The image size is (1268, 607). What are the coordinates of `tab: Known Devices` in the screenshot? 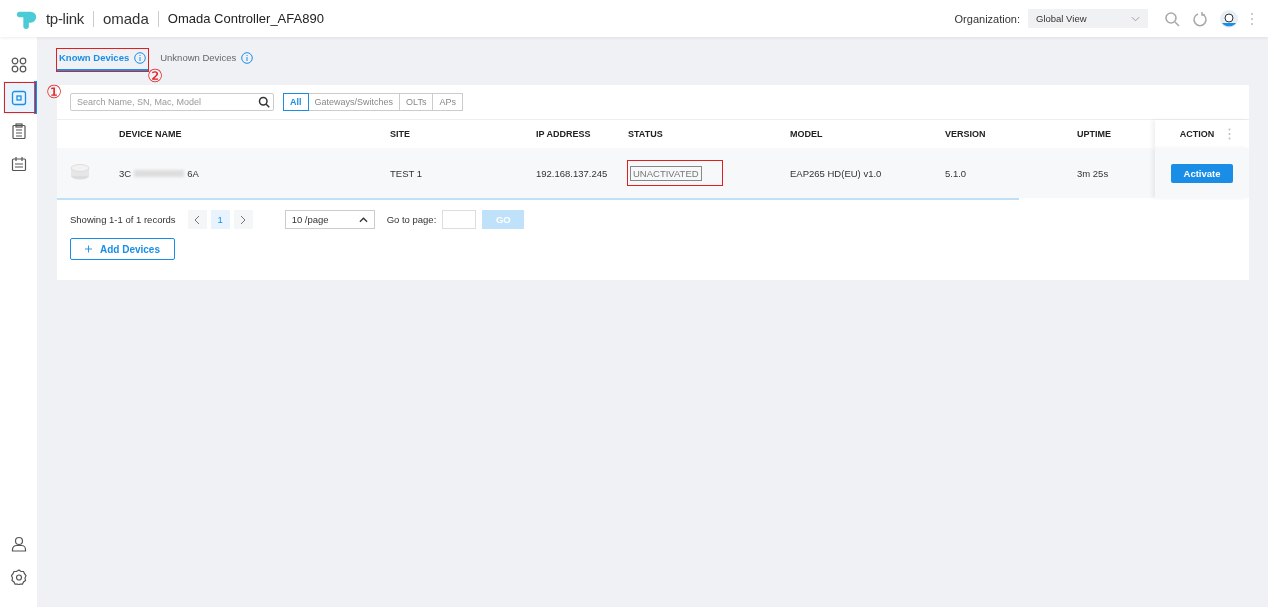 It's located at (103, 60).